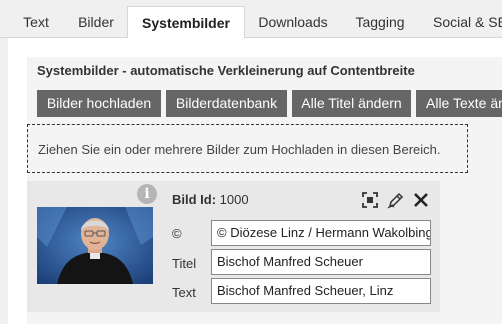  I want to click on upload-images-button: Bilder hochladen, so click(99, 103).